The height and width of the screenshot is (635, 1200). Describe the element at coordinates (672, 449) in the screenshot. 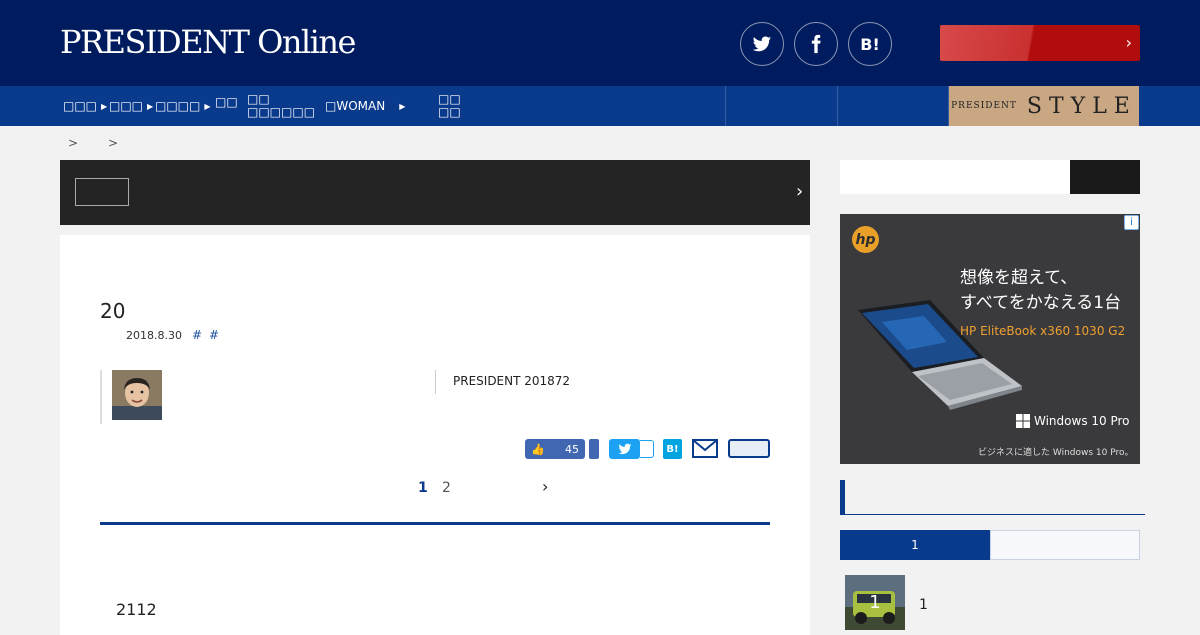

I see `hatena-bookmark-button: B!` at that location.